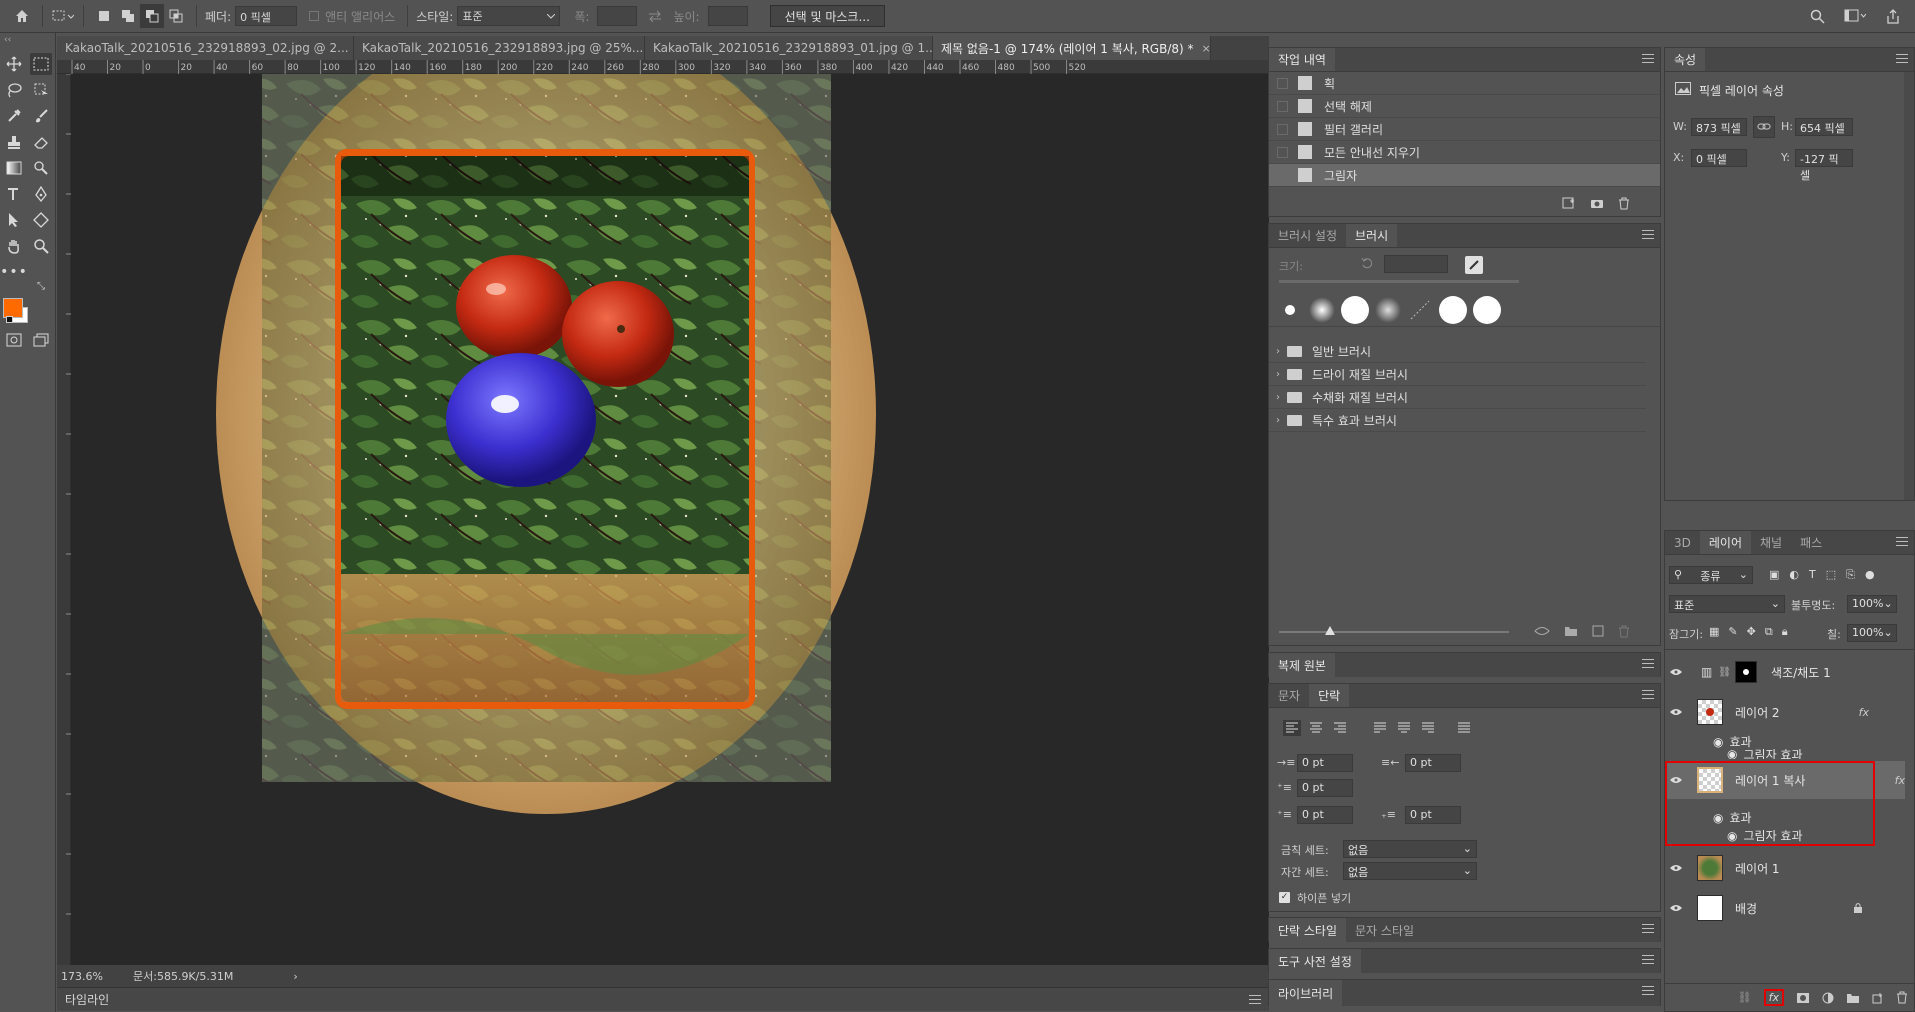 This screenshot has height=1012, width=1915. Describe the element at coordinates (1773, 997) in the screenshot. I see `add-layer-style-button: fx` at that location.